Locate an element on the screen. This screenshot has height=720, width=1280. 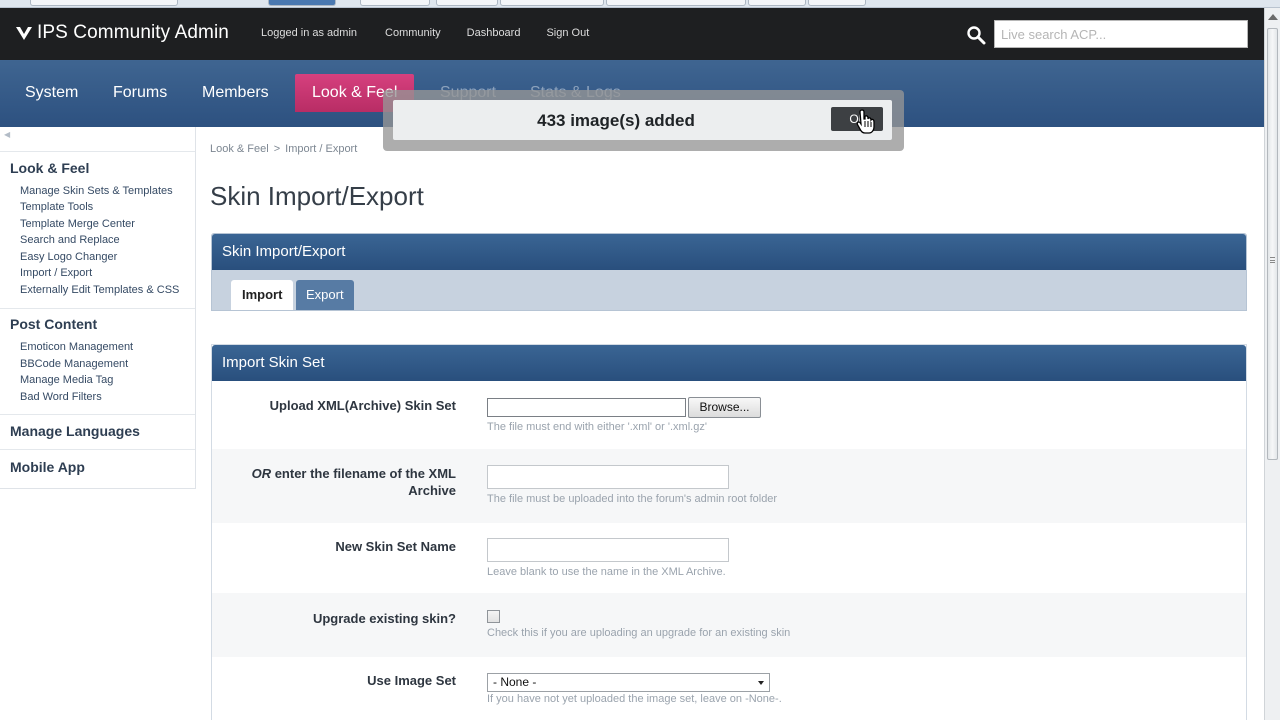
image-set-selected: - None - is located at coordinates (515, 682).